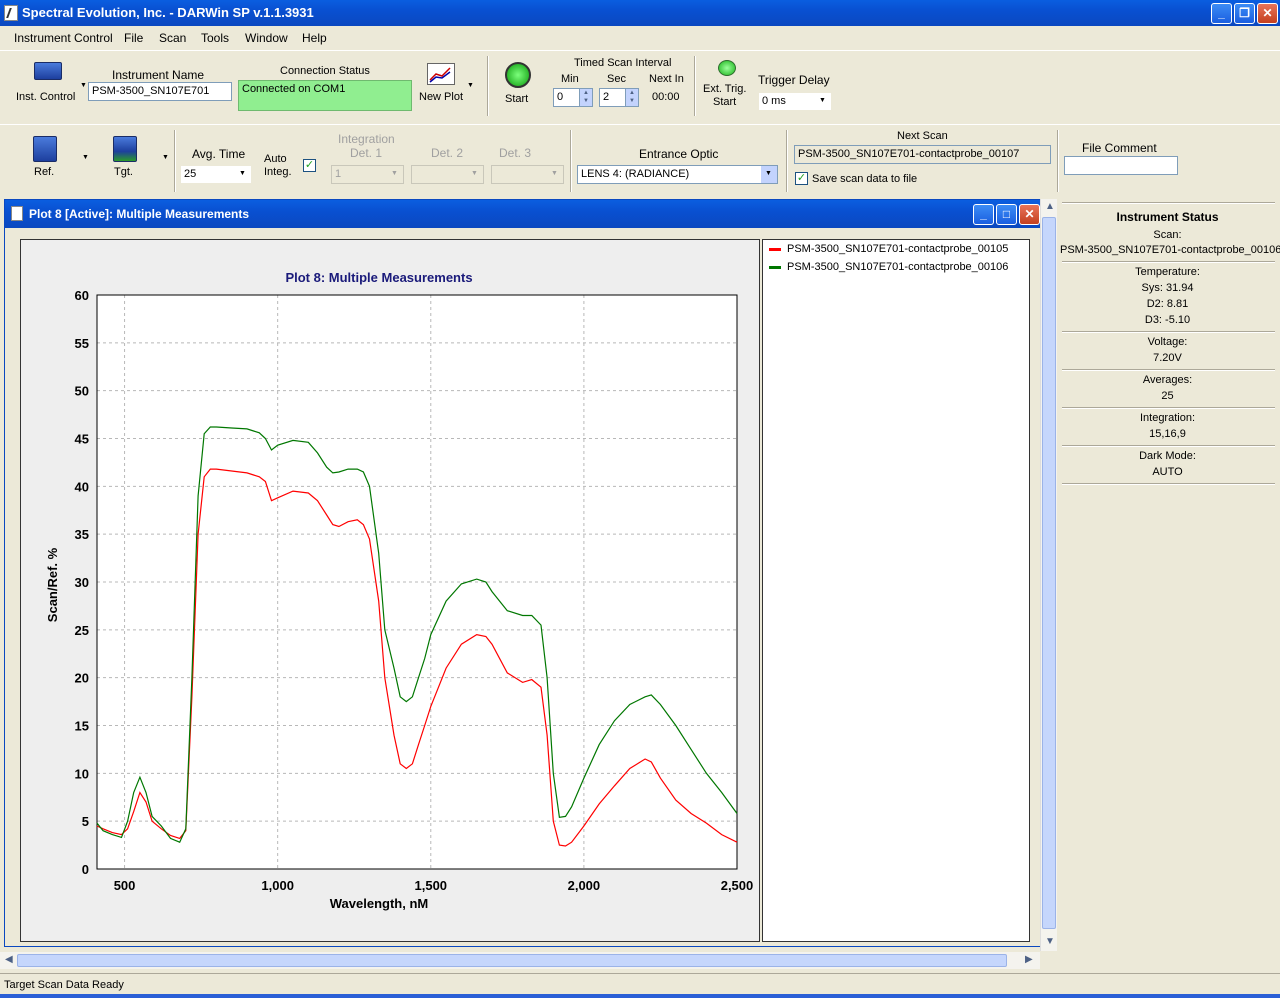  What do you see at coordinates (864, 179) in the screenshot?
I see `save-scan-label: Save scan data to file` at bounding box center [864, 179].